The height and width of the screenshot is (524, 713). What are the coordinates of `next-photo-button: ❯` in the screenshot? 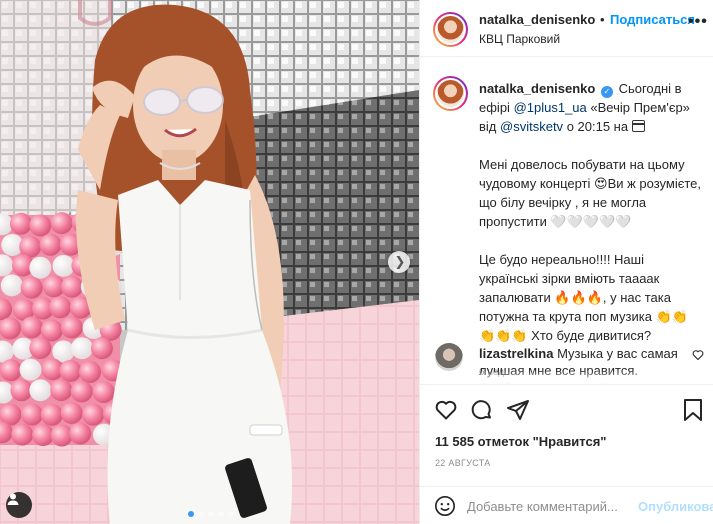 It's located at (399, 262).